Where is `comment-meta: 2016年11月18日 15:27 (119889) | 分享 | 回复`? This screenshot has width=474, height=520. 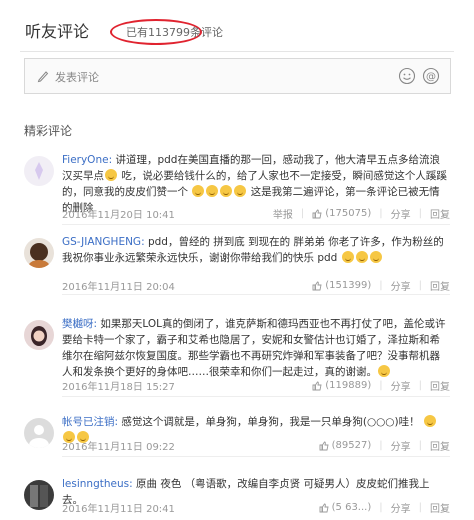
comment-meta: 2016年11月18日 15:27 (119889) | 分享 | 回复 is located at coordinates (256, 386).